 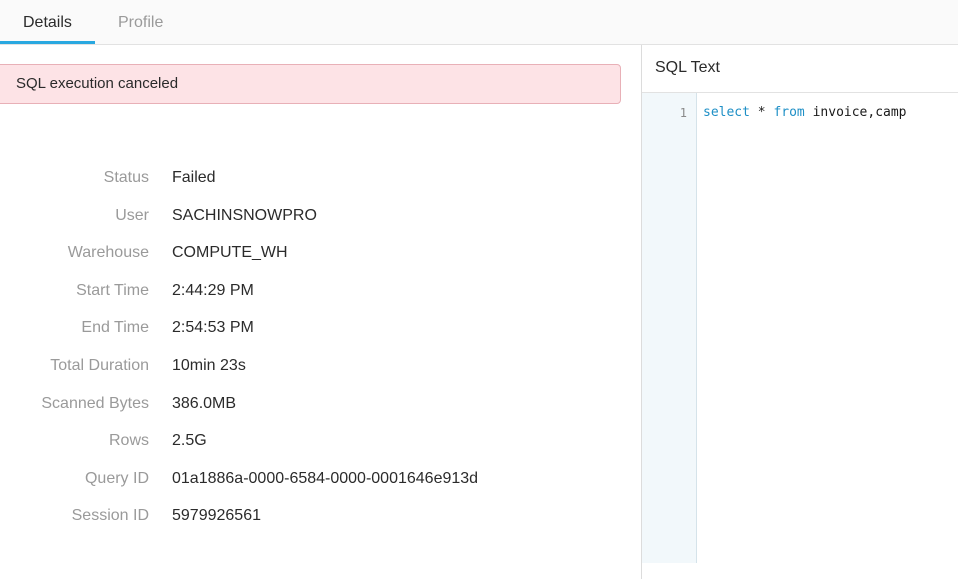 What do you see at coordinates (108, 253) in the screenshot?
I see `detail-label: Warehouse` at bounding box center [108, 253].